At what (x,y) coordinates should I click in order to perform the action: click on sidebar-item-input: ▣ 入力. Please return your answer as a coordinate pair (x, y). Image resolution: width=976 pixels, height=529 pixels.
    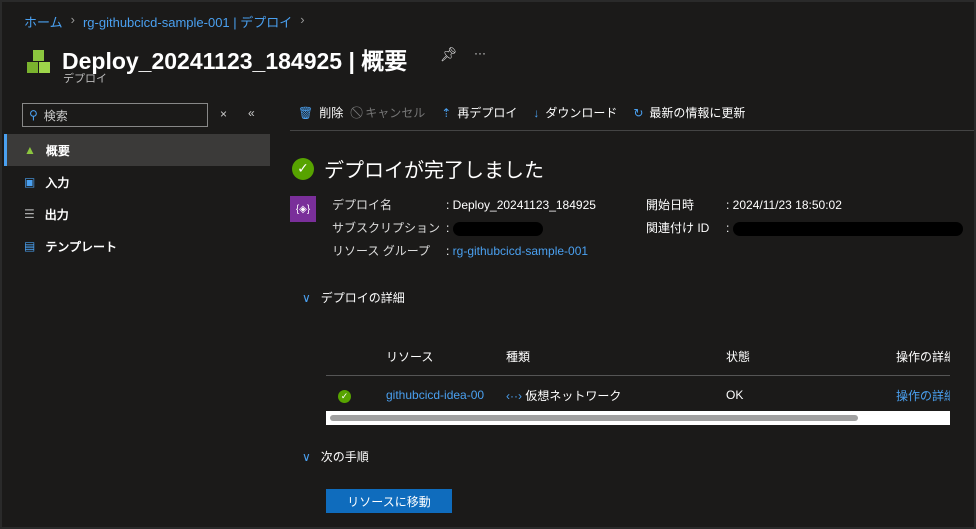
    Looking at the image, I should click on (137, 182).